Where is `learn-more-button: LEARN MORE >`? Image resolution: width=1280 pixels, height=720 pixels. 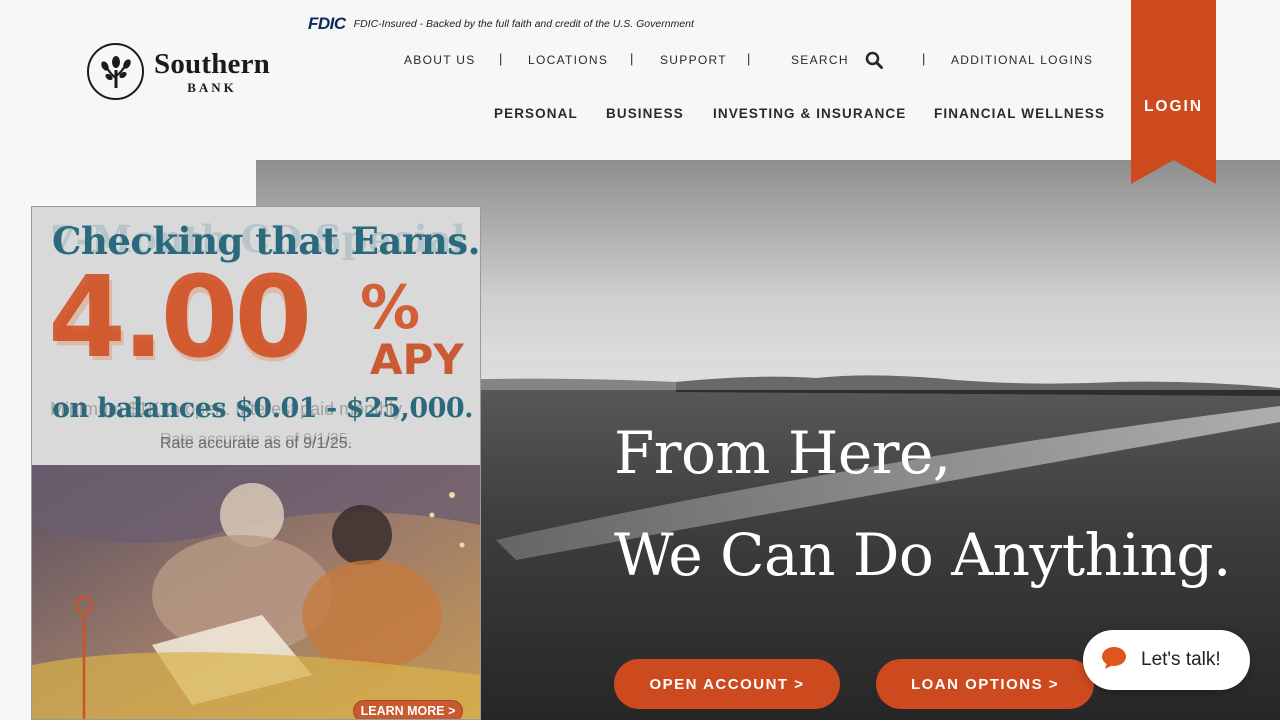
learn-more-button: LEARN MORE > is located at coordinates (408, 709).